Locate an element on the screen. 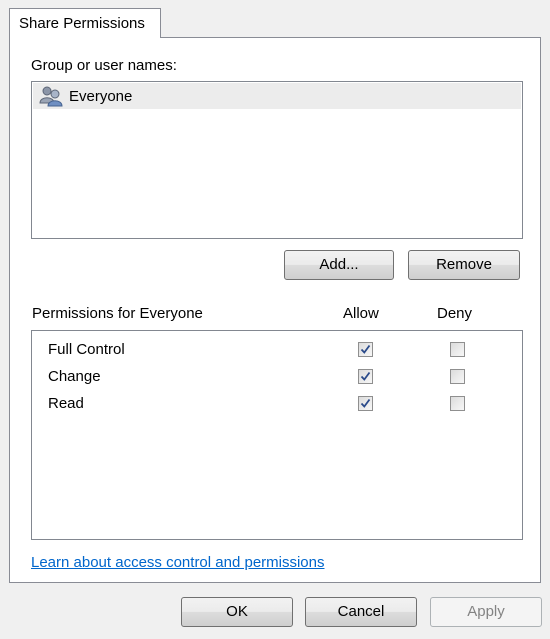 This screenshot has width=550, height=639. cancel-button: Cancel is located at coordinates (361, 612).